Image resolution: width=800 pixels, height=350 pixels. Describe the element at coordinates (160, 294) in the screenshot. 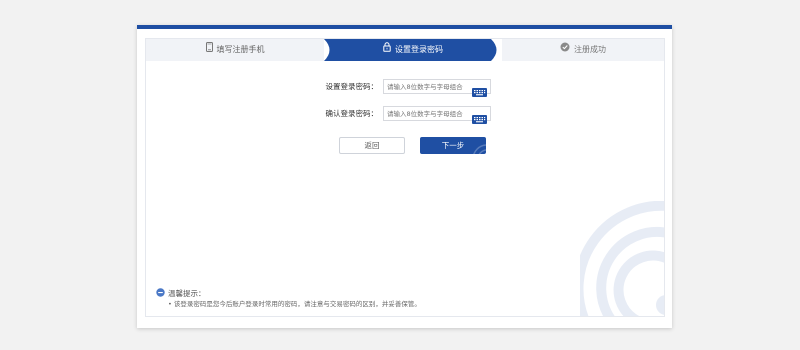

I see `minus-circle-icon` at that location.